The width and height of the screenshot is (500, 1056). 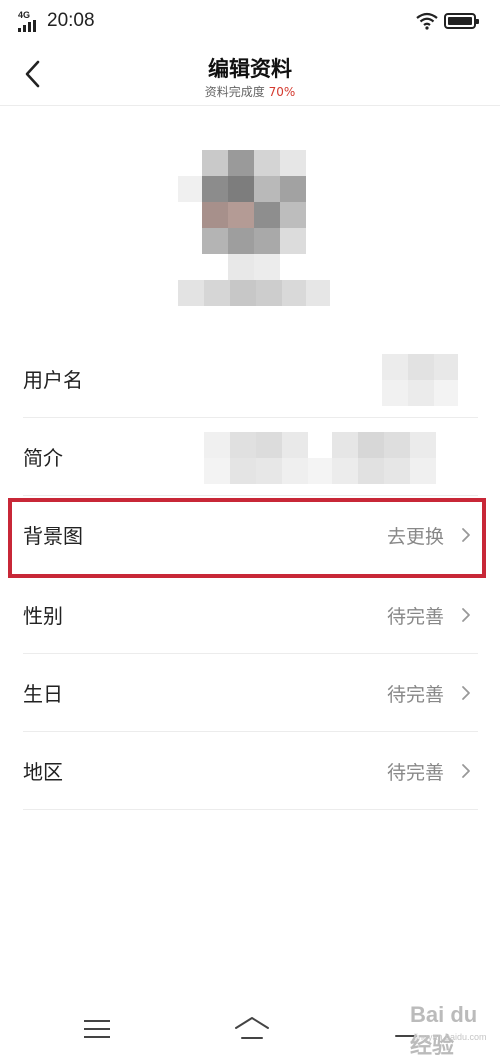 What do you see at coordinates (427, 21) in the screenshot?
I see `wifi-icon` at bounding box center [427, 21].